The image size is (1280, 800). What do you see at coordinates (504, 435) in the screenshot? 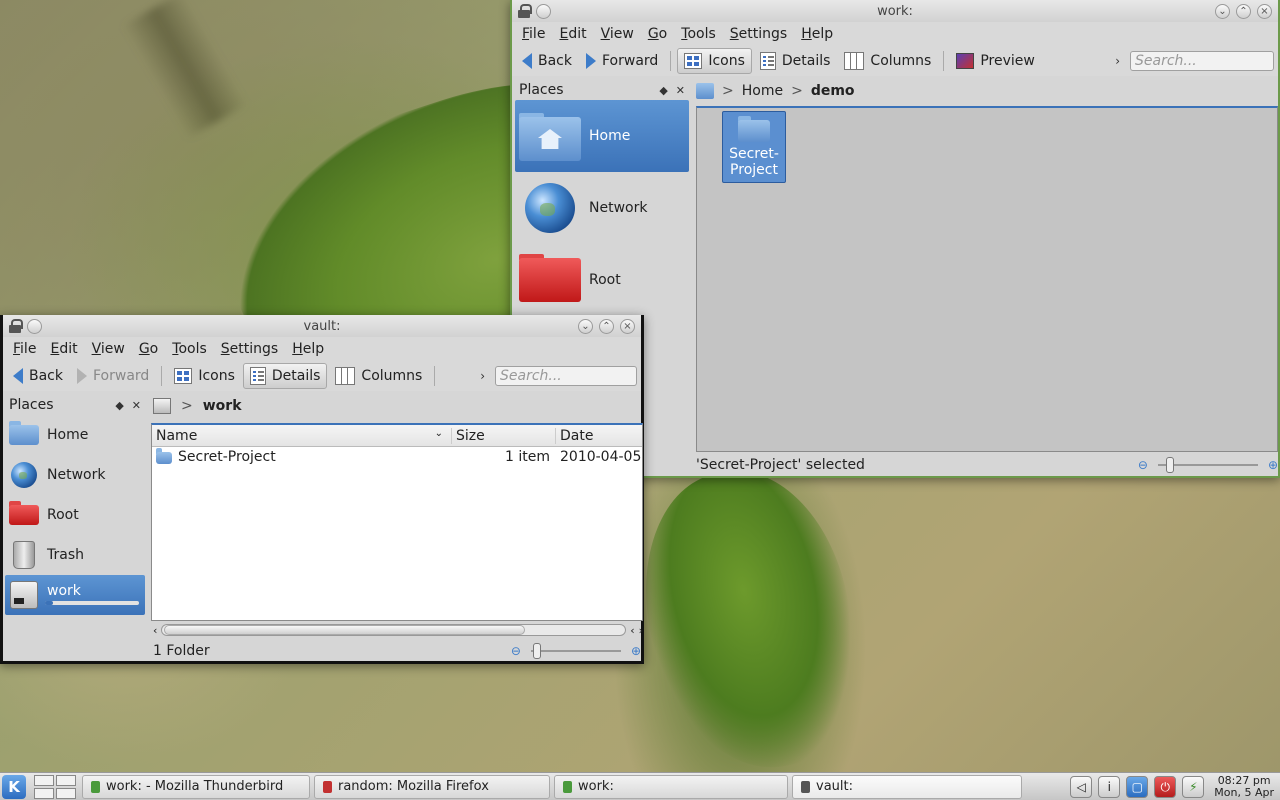
I see `col-size-header: Size` at bounding box center [504, 435].